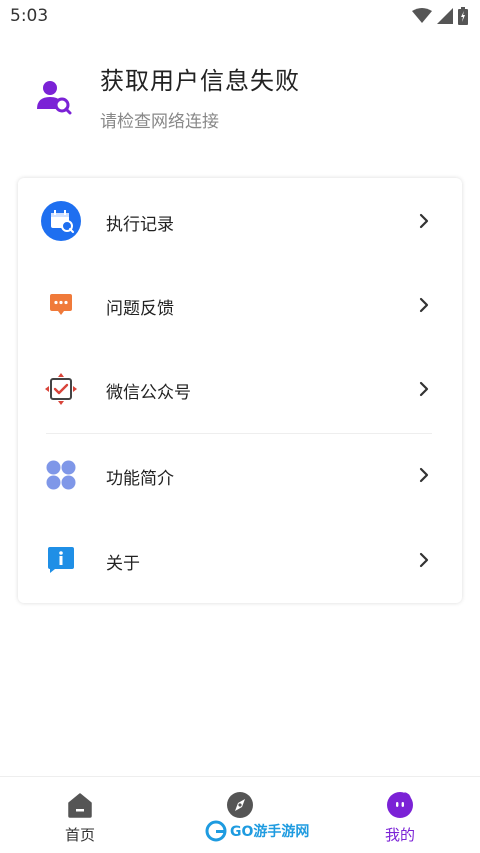 This screenshot has width=480, height=853. I want to click on menu-item-feedback: 问题反馈, so click(240, 305).